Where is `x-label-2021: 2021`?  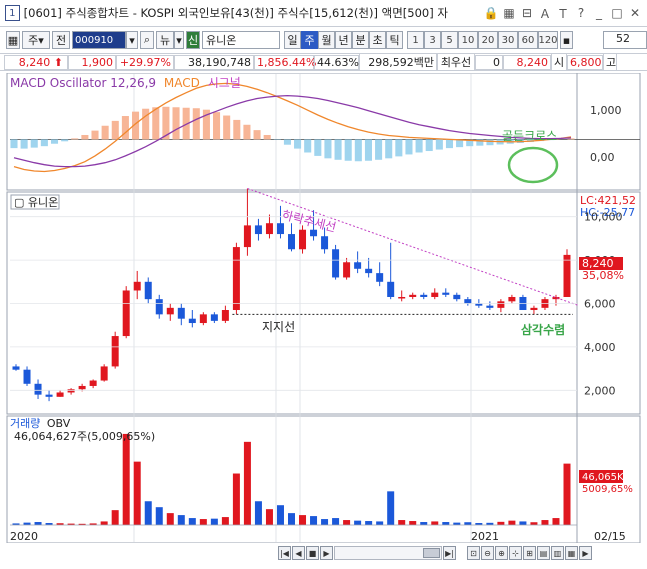
x-label-2021: 2021 is located at coordinates (485, 536).